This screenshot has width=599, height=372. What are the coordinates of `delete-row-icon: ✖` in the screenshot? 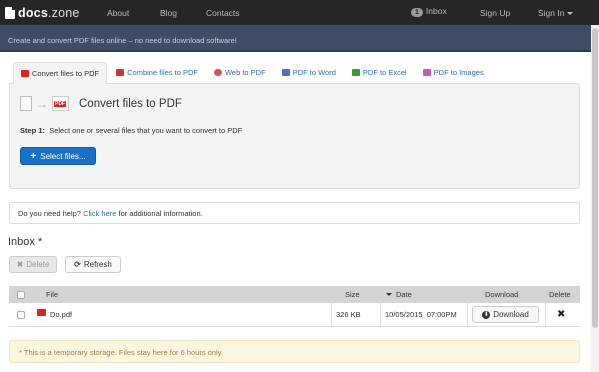 It's located at (561, 314).